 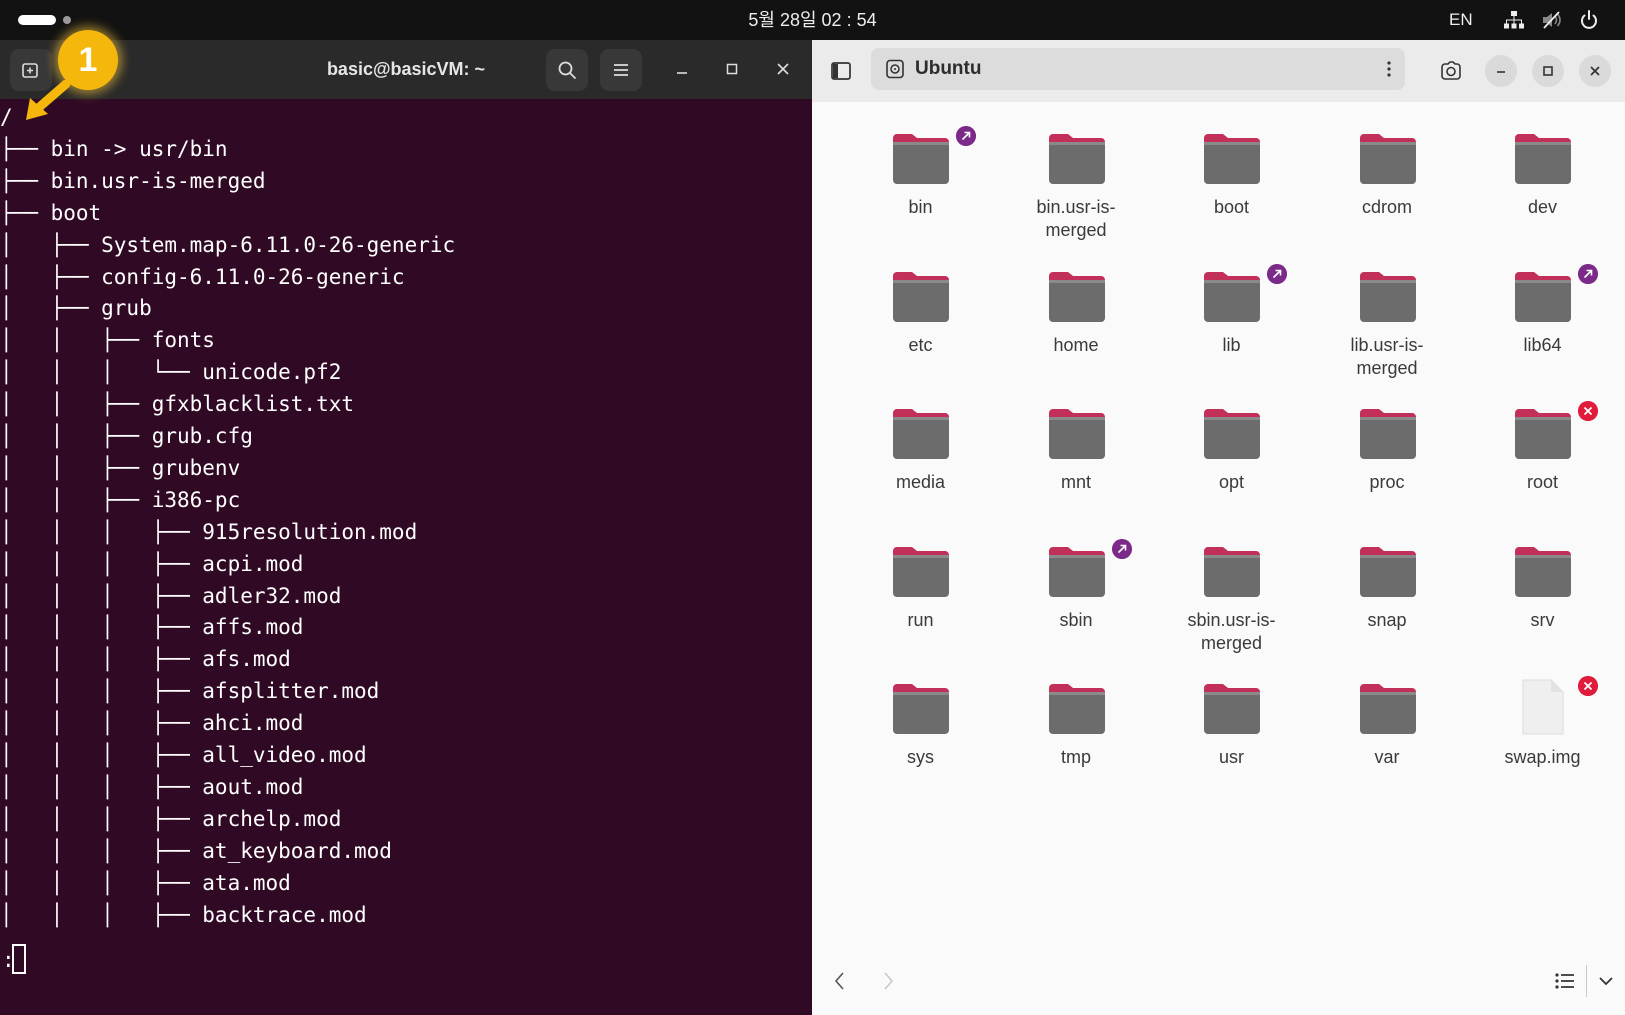 I want to click on drive-icon, so click(x=895, y=69).